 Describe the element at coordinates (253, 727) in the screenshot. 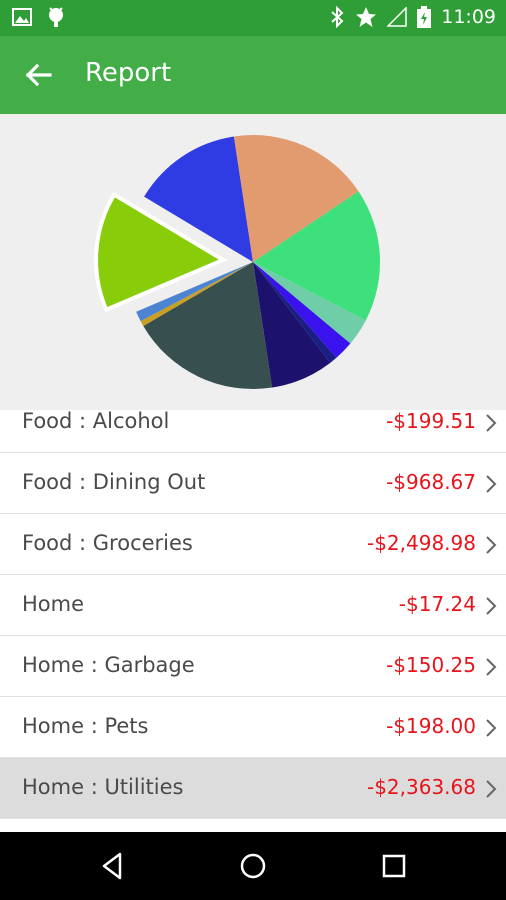

I see `list-item: Home : Pets -$198.00` at that location.